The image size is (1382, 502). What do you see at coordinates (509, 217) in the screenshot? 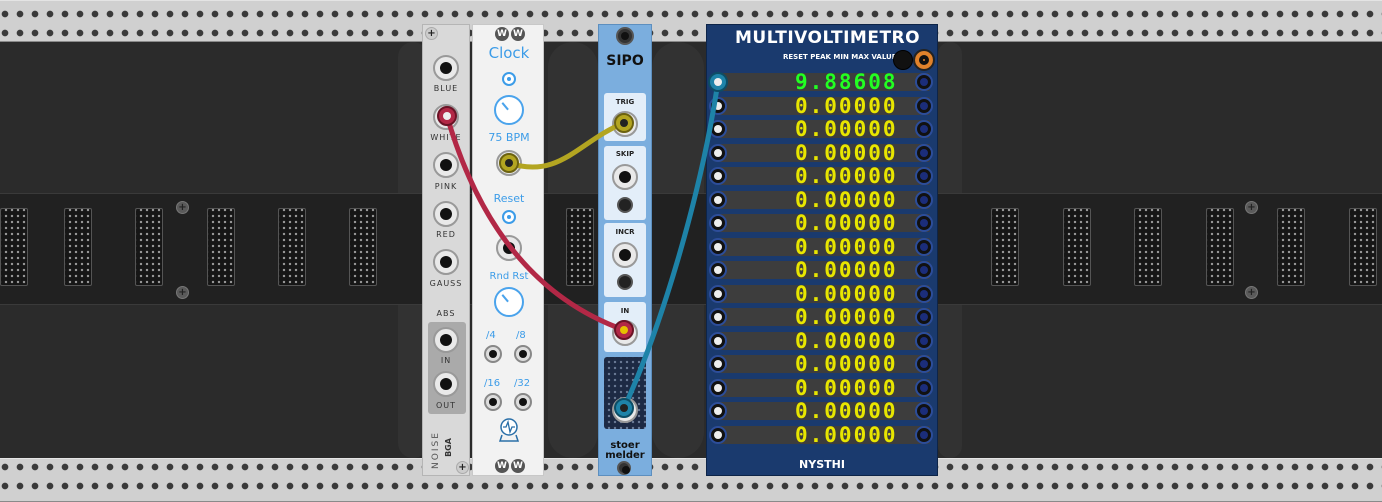
I see `reset-led` at bounding box center [509, 217].